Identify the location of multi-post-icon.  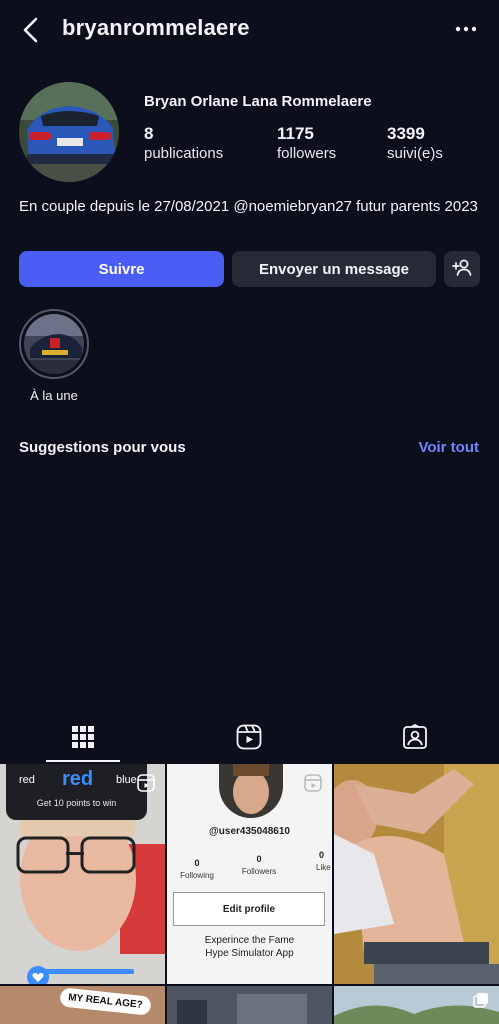
(481, 1002).